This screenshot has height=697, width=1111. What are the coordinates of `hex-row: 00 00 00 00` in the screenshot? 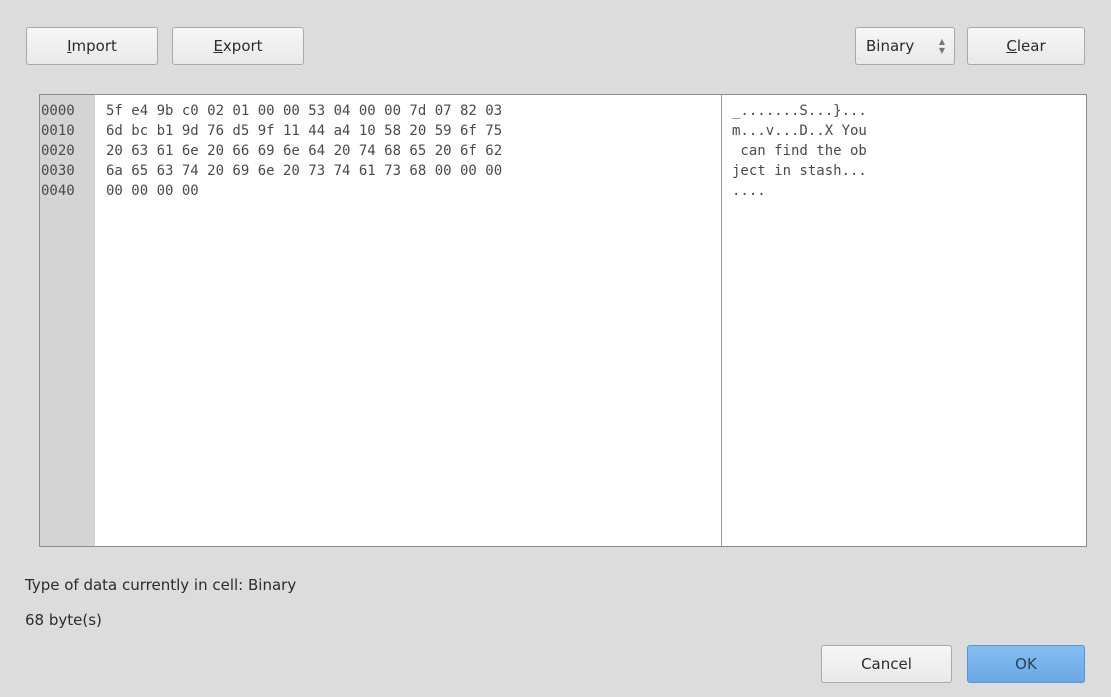 It's located at (304, 191).